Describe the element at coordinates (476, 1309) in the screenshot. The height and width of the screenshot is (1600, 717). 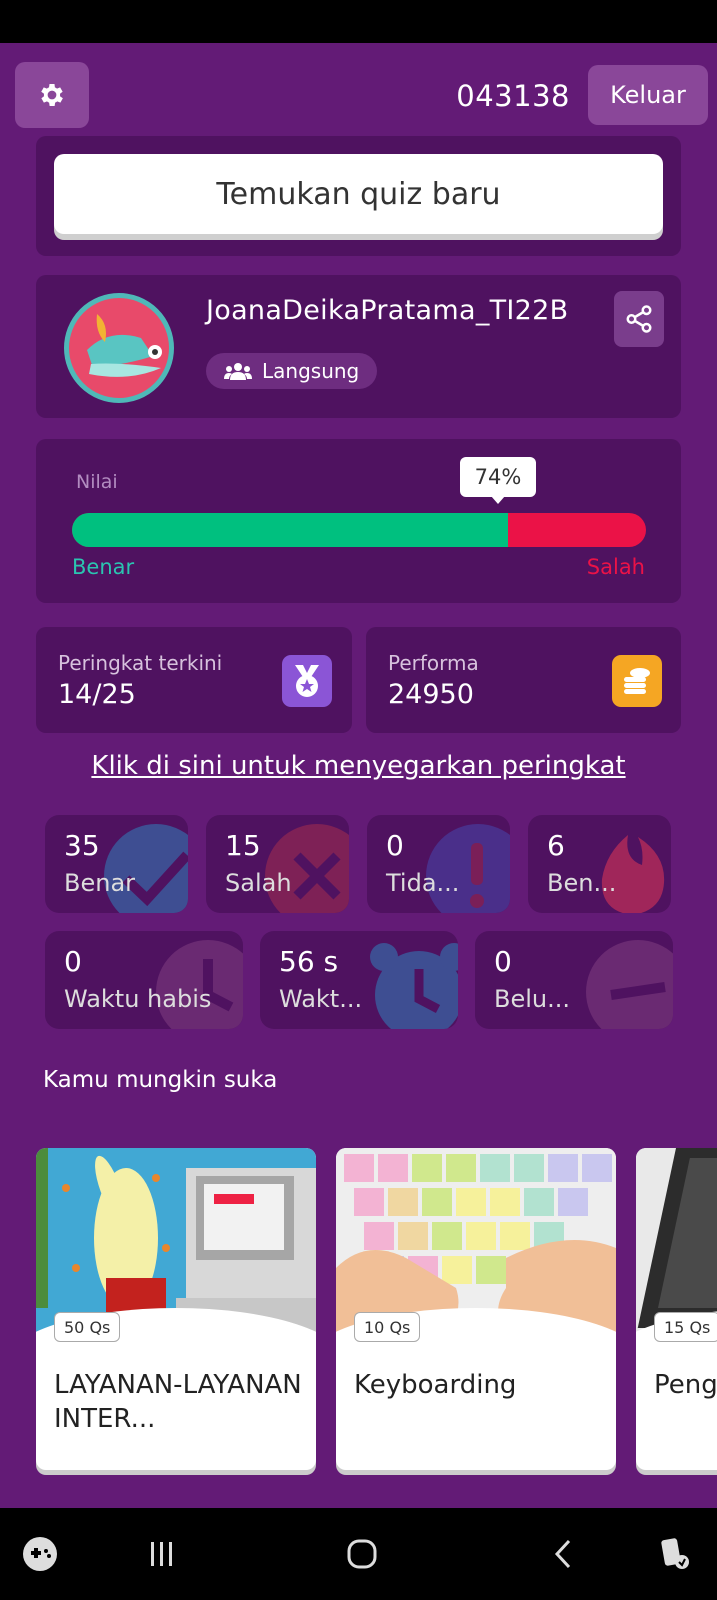
I see `quiz-card: 10 Qs Keyboarding` at that location.